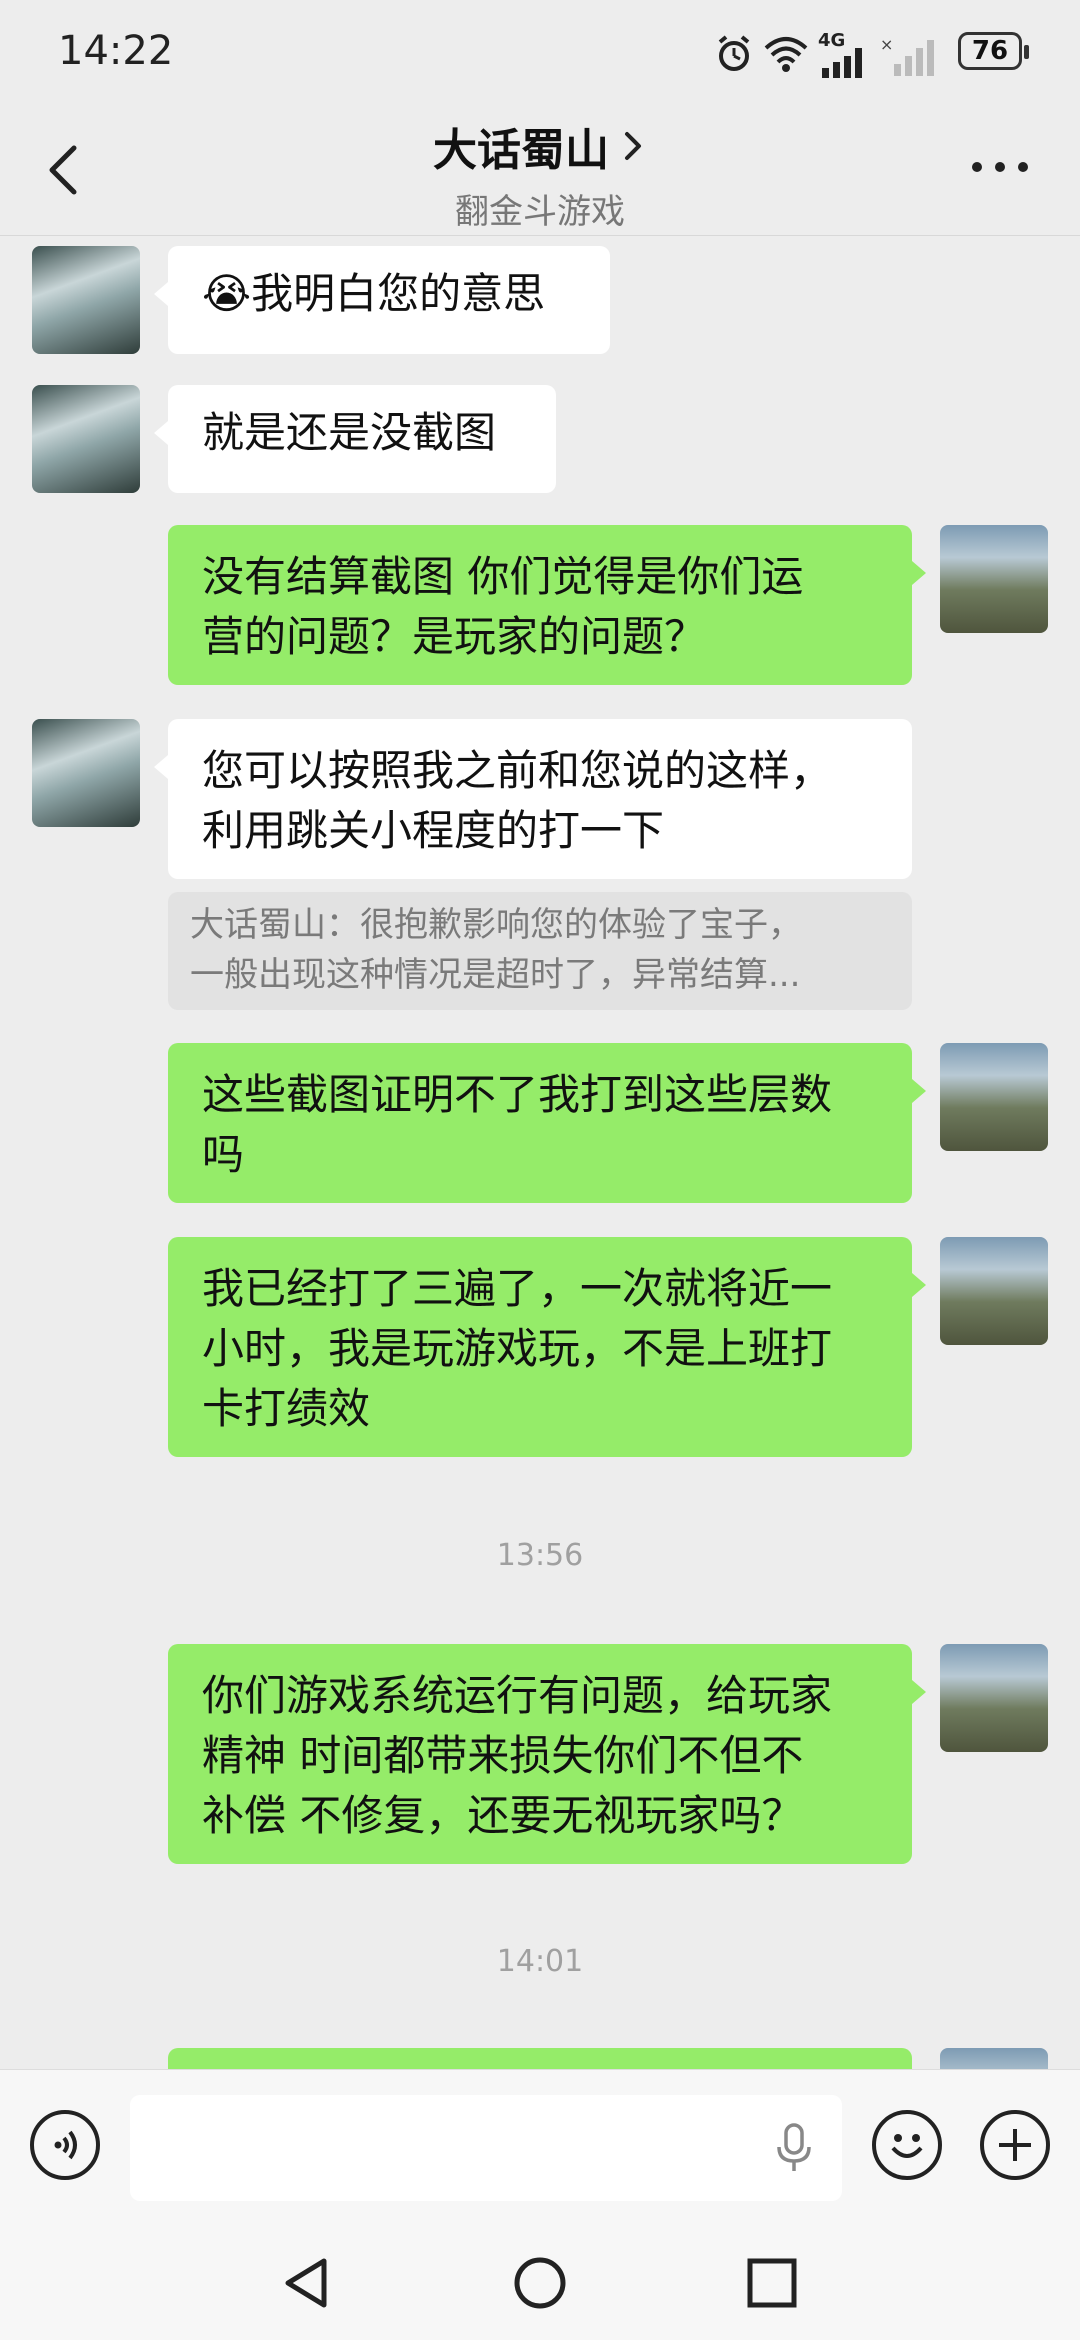 The width and height of the screenshot is (1080, 2340). I want to click on outgoing-message: 这些截图证明不了我打到这些层数 吗, so click(547, 1123).